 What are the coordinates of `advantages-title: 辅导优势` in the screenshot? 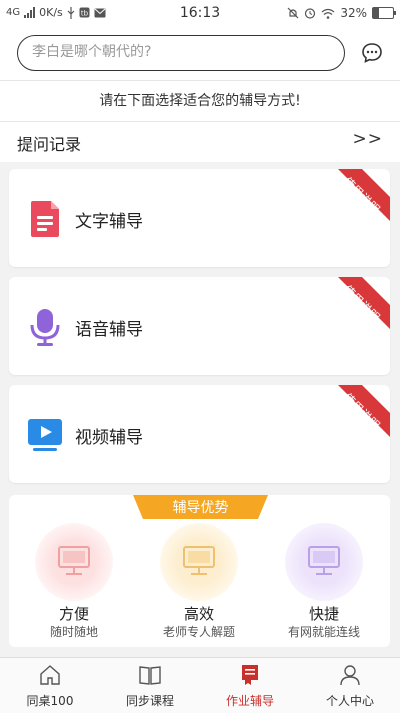 It's located at (200, 508).